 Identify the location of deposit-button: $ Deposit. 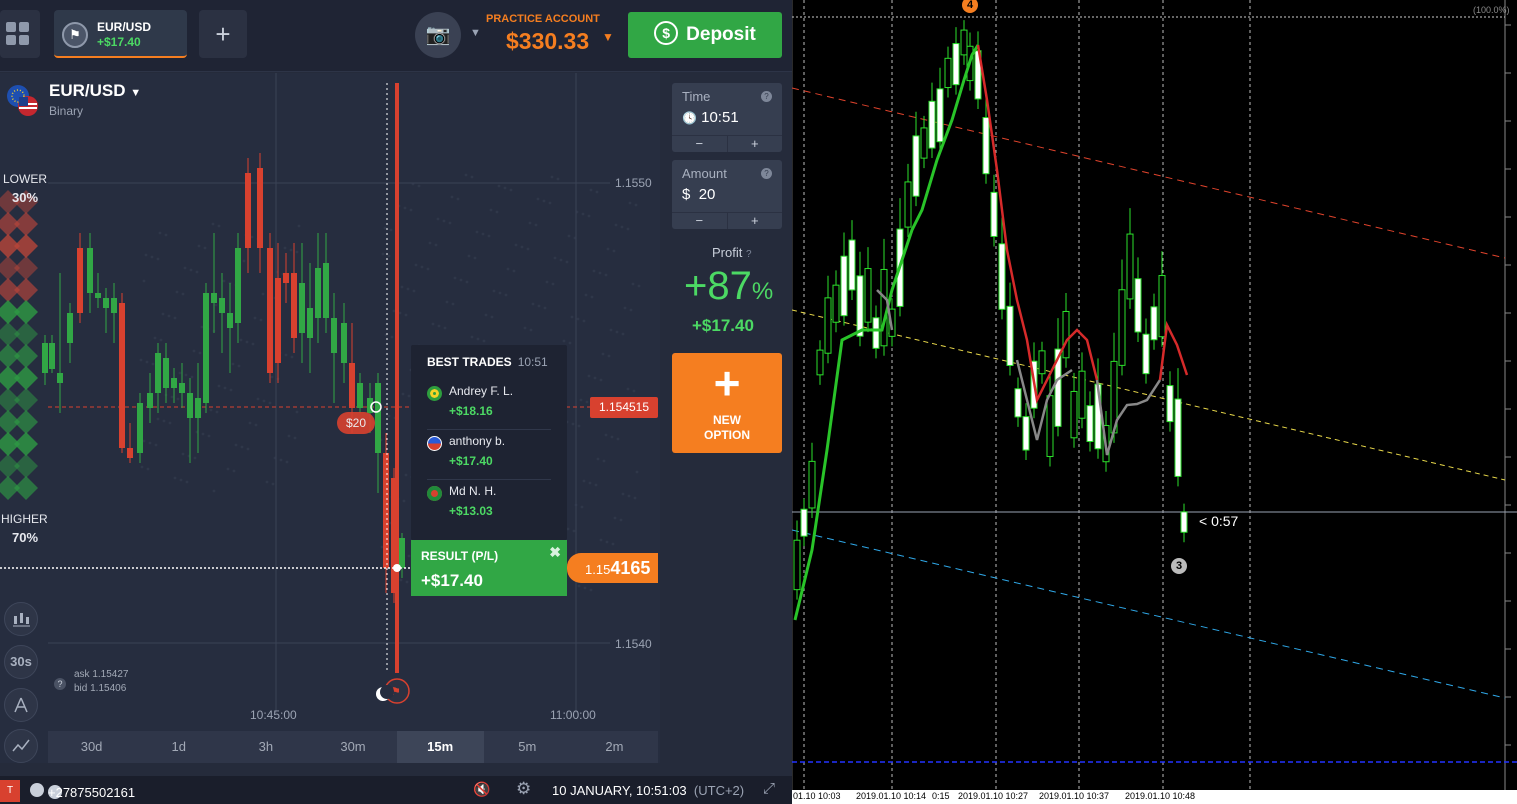
(705, 35).